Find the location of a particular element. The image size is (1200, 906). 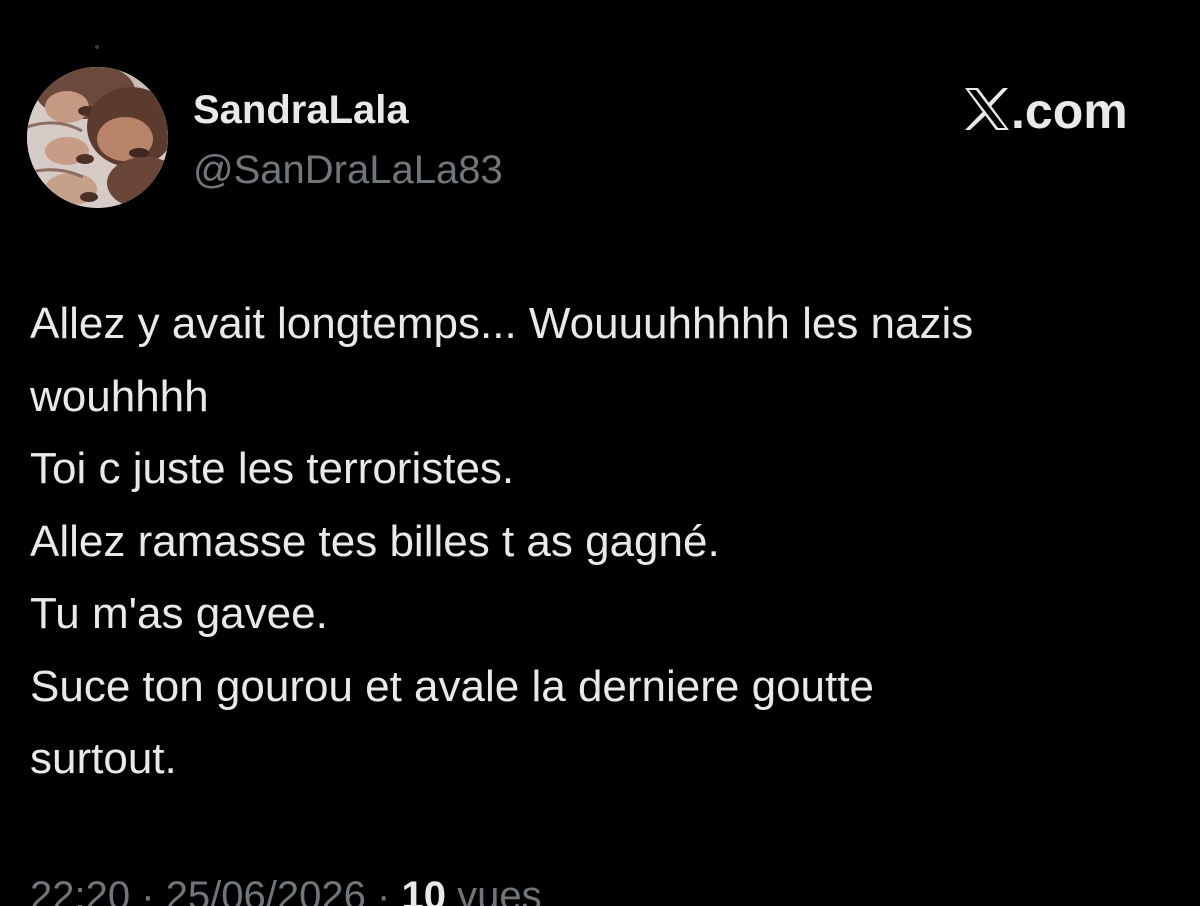

tweet-text-line: surtout. is located at coordinates (103, 758).